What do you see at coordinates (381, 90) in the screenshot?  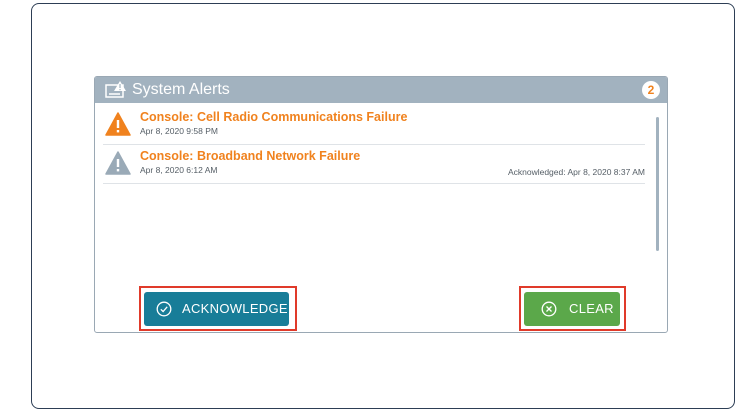 I see `panel-header: System Alerts 2` at bounding box center [381, 90].